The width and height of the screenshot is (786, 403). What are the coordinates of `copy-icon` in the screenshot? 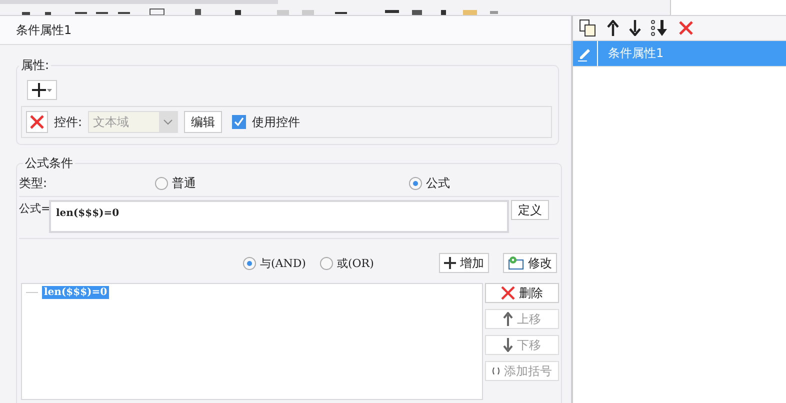 It's located at (588, 28).